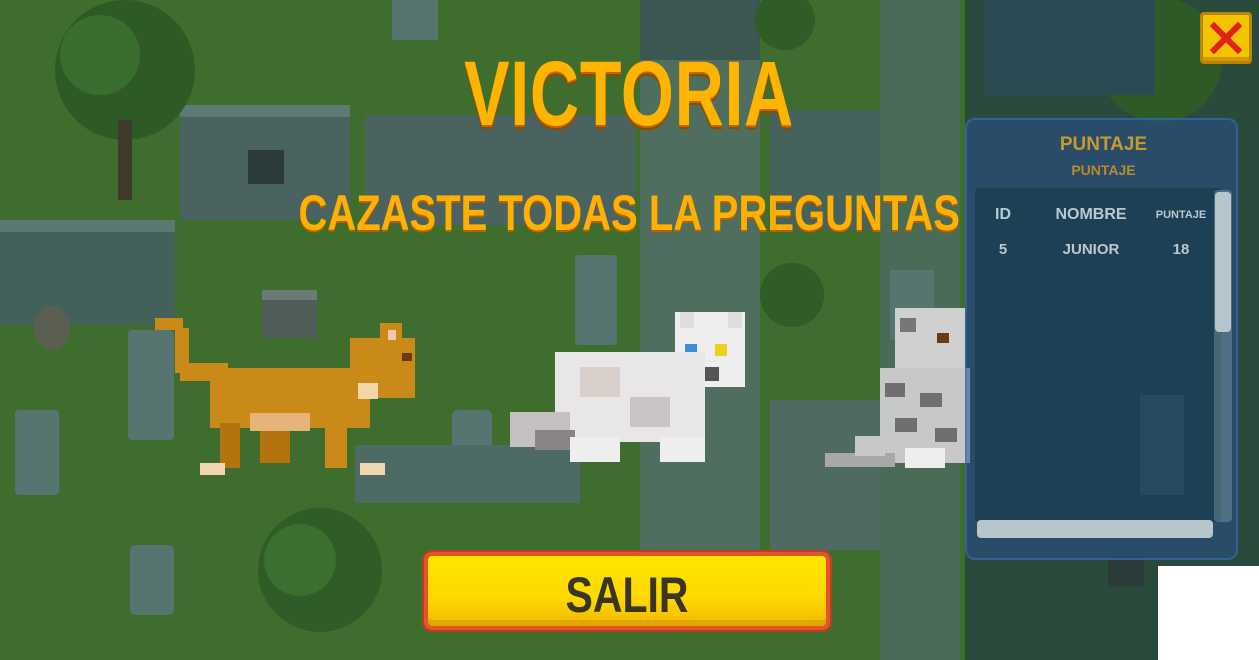 This screenshot has width=1259, height=660. What do you see at coordinates (1103, 170) in the screenshot?
I see `score-panel-subtitle: PUNTAJE` at bounding box center [1103, 170].